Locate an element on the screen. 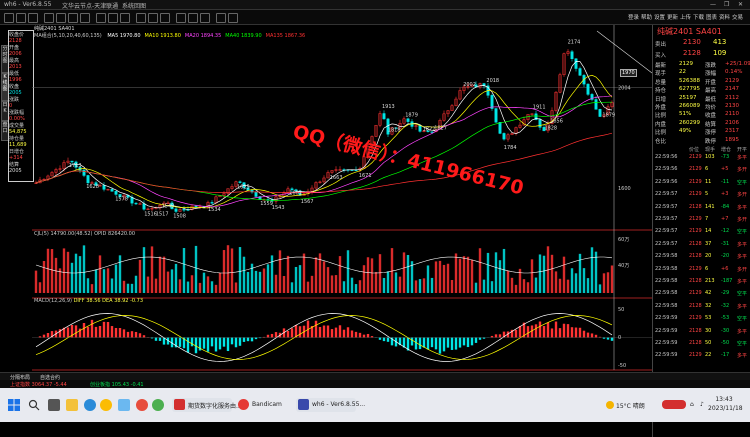 This screenshot has height=437, width=750. candle-body is located at coordinates (408, 120).